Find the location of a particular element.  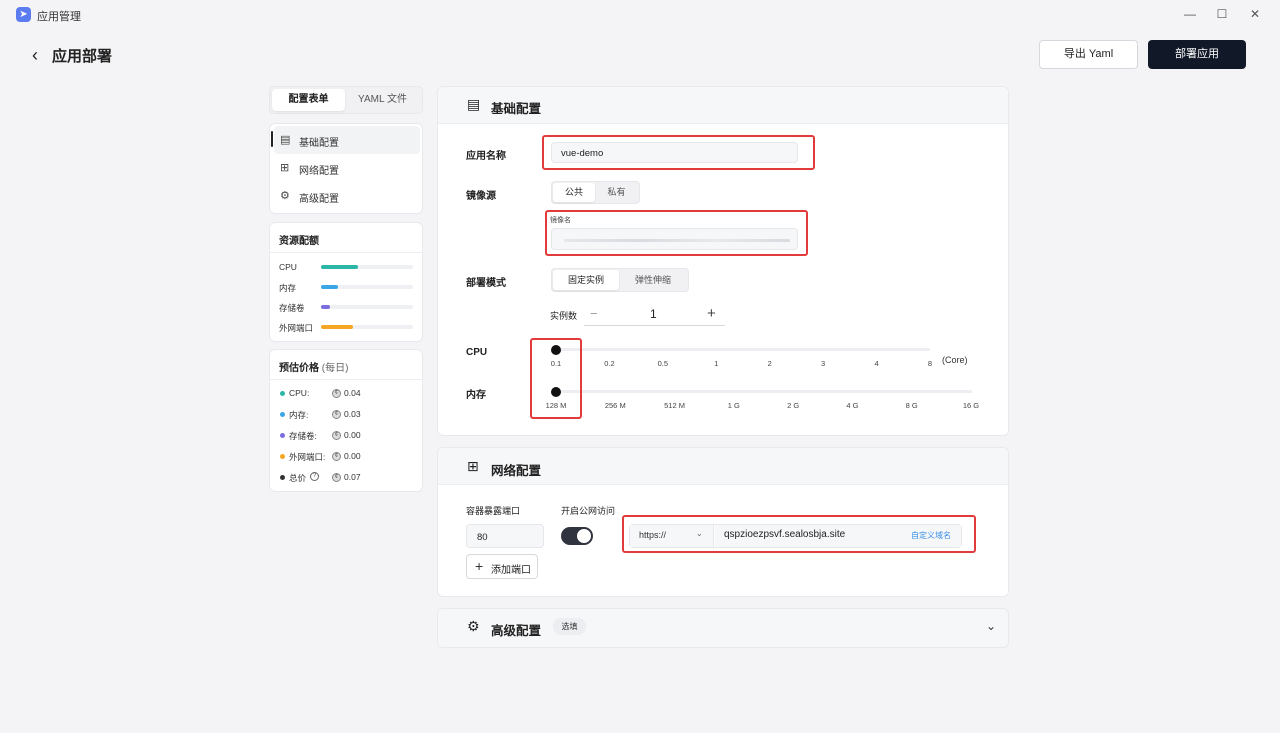

price-value: 0.04 is located at coordinates (352, 393).